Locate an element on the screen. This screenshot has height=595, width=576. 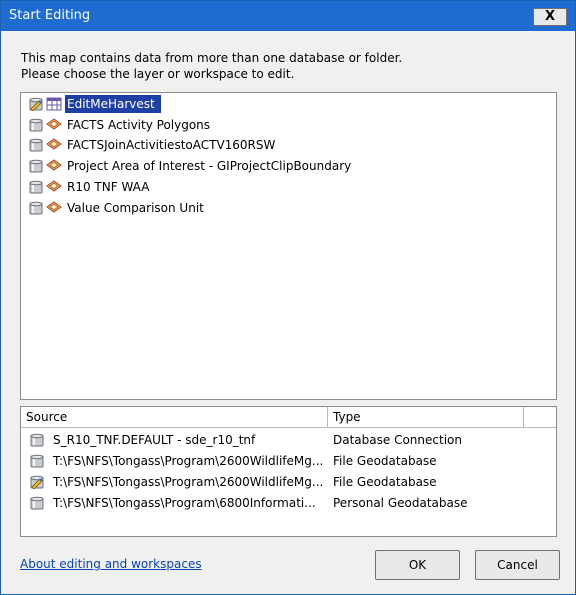
column-header-filler is located at coordinates (540, 417).